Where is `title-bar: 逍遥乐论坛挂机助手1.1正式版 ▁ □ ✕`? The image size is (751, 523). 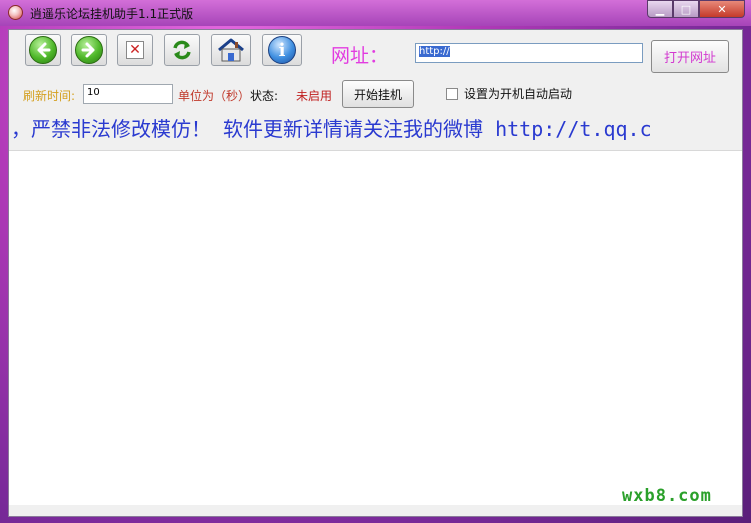 title-bar: 逍遥乐论坛挂机助手1.1正式版 ▁ □ ✕ is located at coordinates (375, 13).